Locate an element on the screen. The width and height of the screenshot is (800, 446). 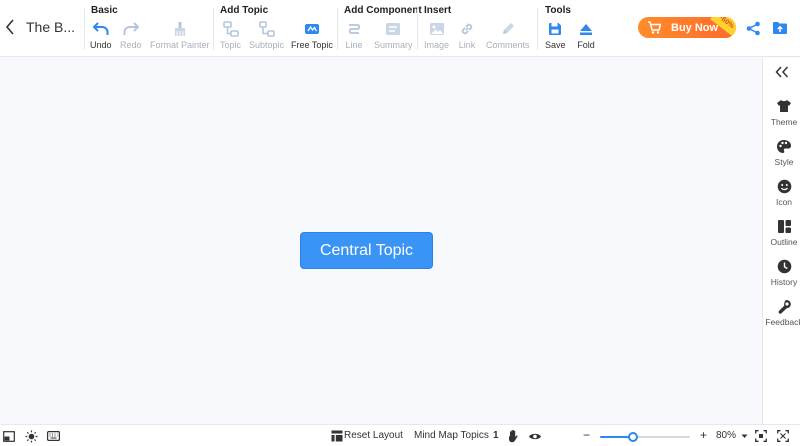
central-topic-node: Central Topic is located at coordinates (366, 250).